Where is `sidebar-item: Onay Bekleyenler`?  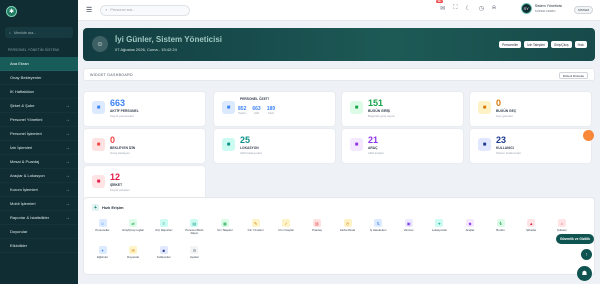 sidebar-item: Onay Bekleyenler is located at coordinates (39, 78).